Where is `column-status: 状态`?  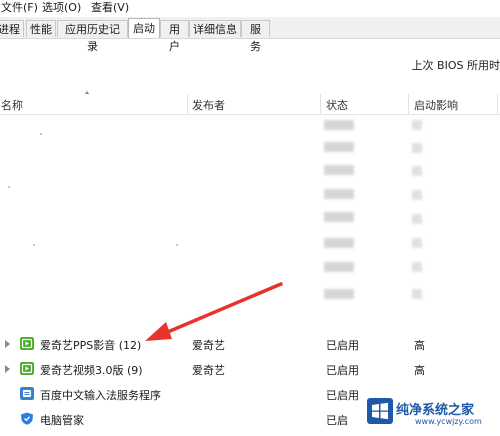 column-status: 状态 is located at coordinates (337, 105).